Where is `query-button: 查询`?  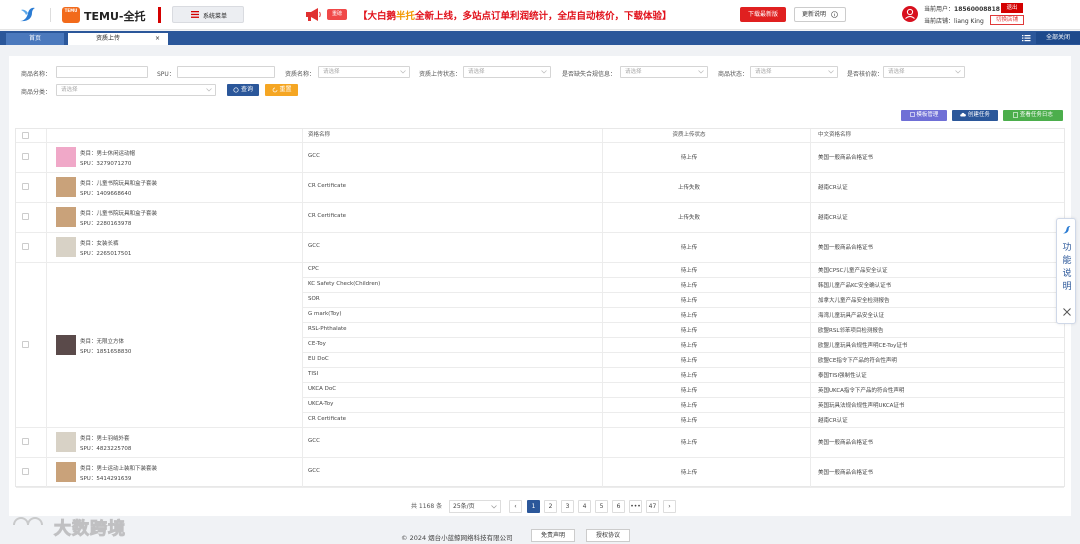 query-button: 查询 is located at coordinates (243, 90).